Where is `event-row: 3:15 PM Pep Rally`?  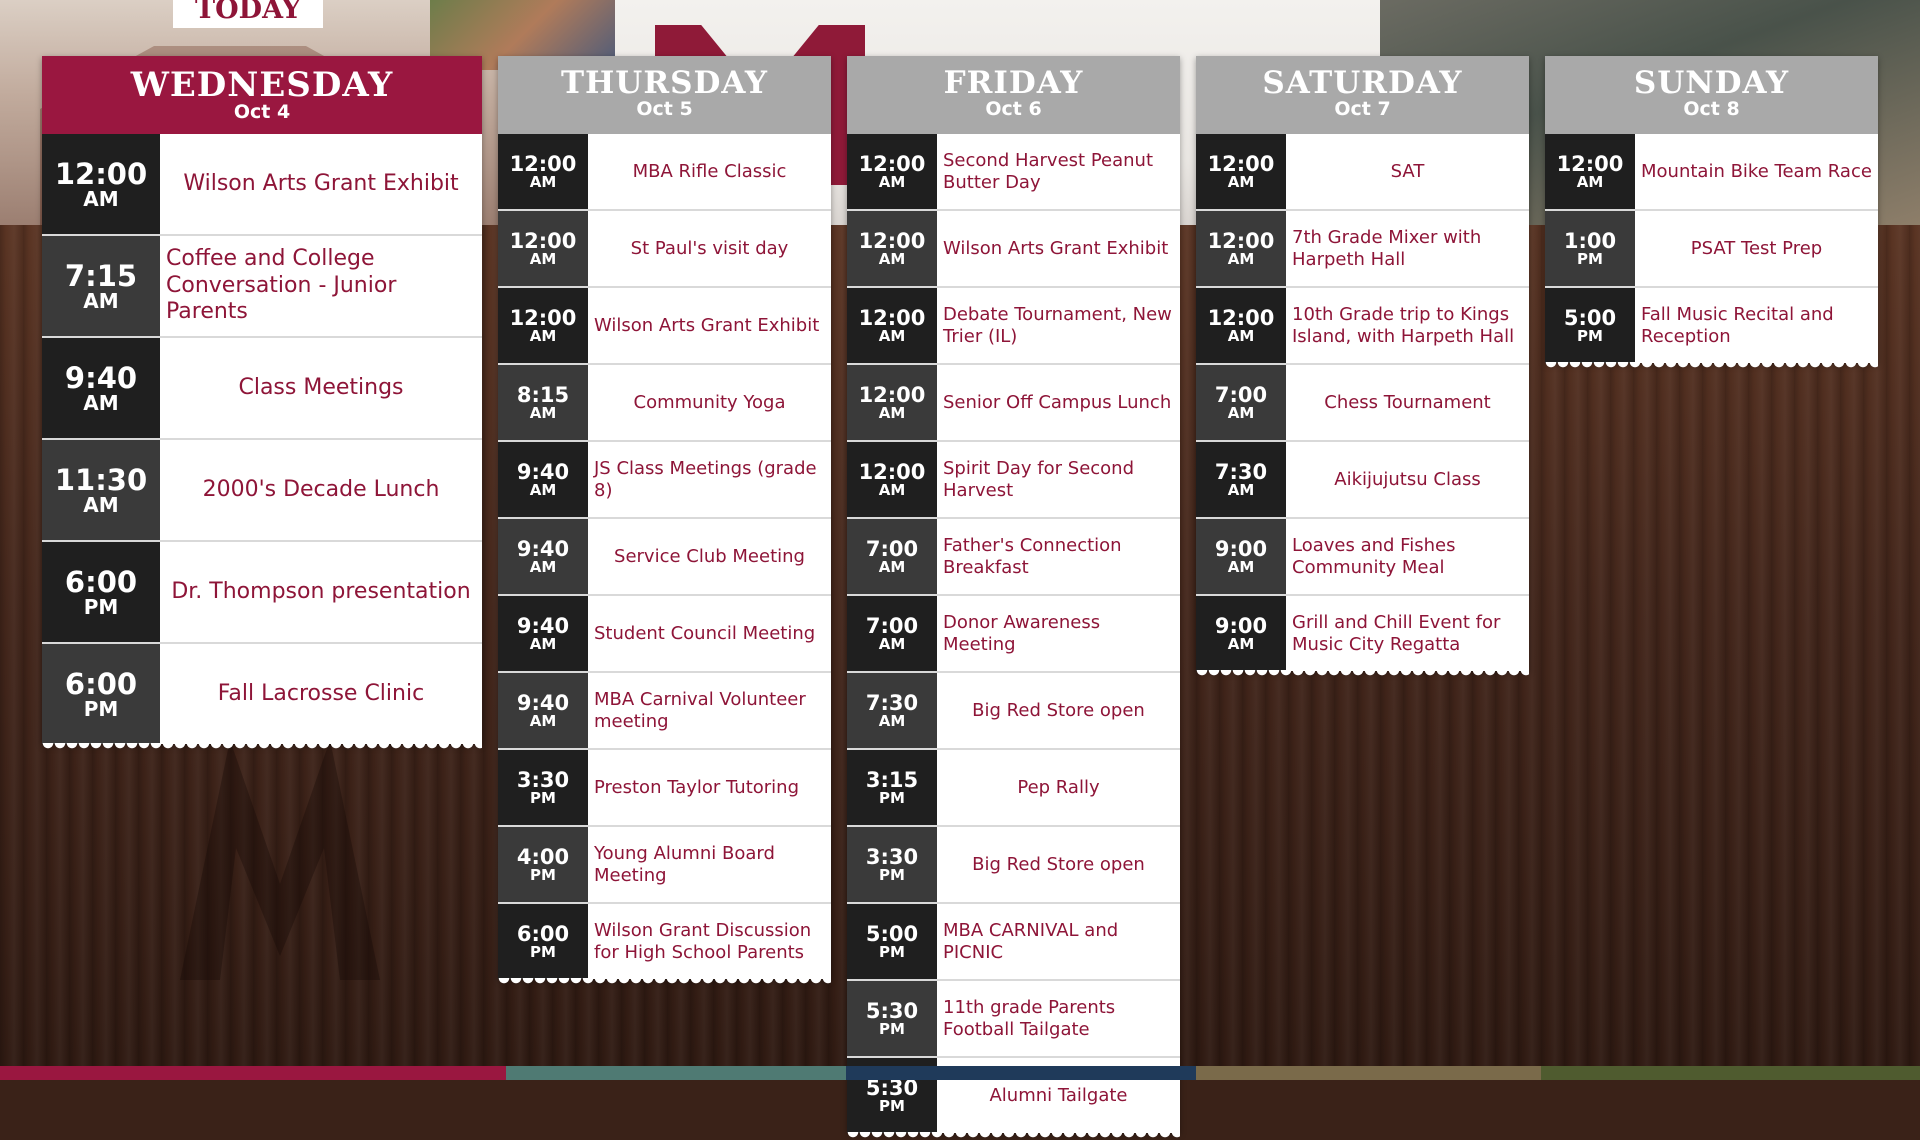
event-row: 3:15 PM Pep Rally is located at coordinates (1013, 788).